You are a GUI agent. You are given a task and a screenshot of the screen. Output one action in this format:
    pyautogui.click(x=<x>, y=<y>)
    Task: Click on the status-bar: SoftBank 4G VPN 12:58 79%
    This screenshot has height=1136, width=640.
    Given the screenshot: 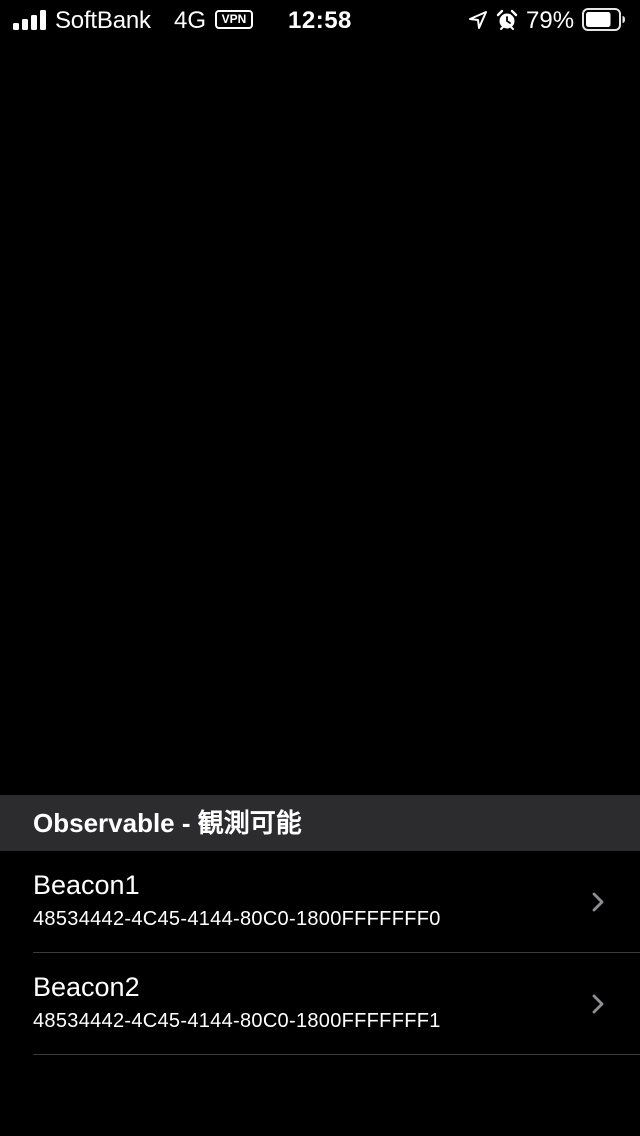 What is the action you would take?
    pyautogui.click(x=320, y=20)
    